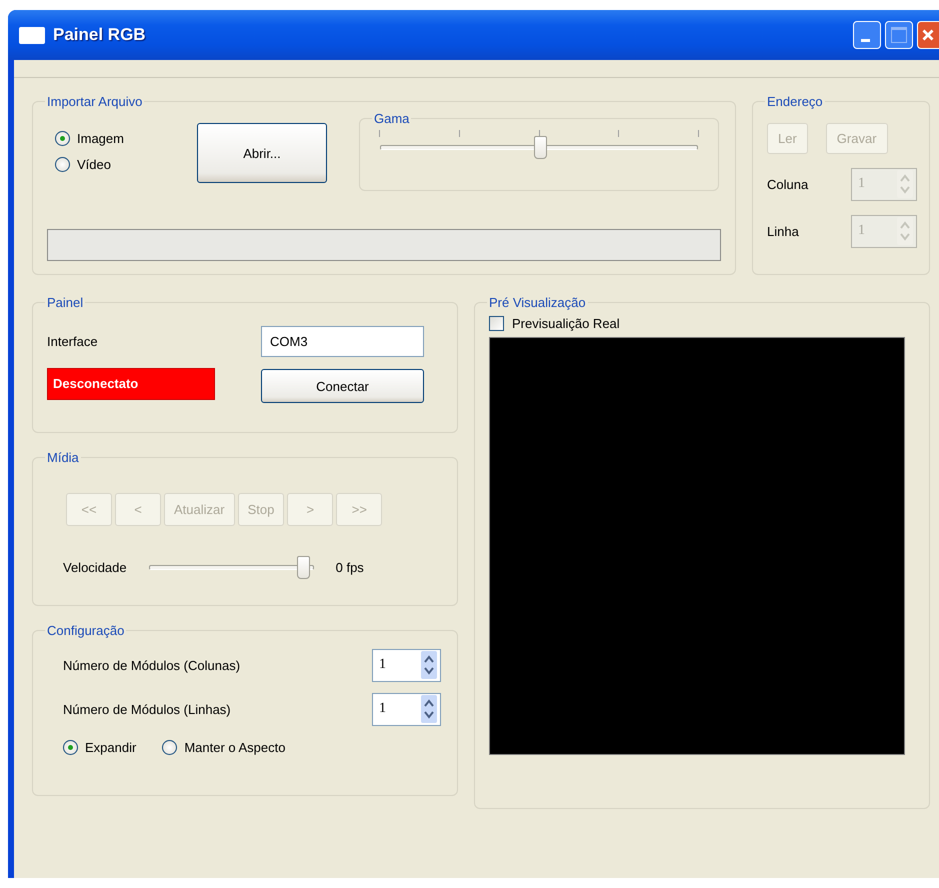 Image resolution: width=939 pixels, height=888 pixels. I want to click on group-title: Importar Arquivo, so click(95, 101).